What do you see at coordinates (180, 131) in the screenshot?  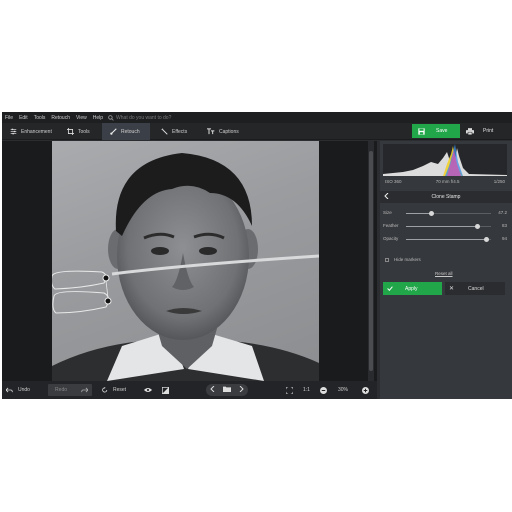 I see `tab-label: Effects` at bounding box center [180, 131].